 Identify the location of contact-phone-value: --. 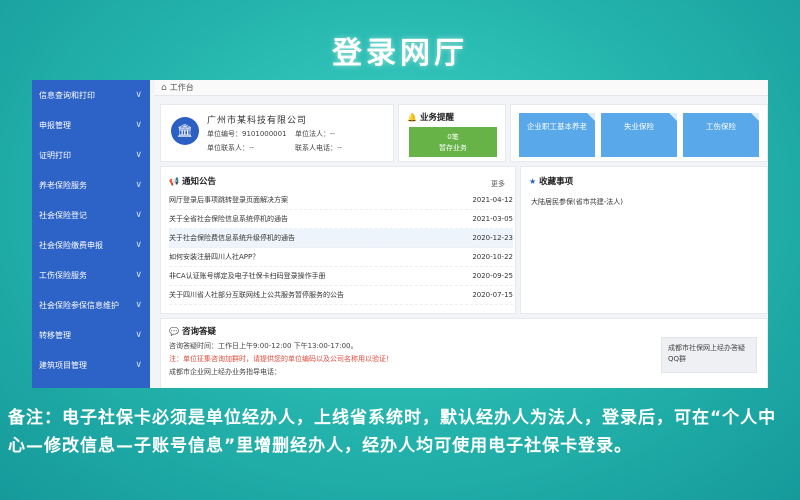
(340, 148).